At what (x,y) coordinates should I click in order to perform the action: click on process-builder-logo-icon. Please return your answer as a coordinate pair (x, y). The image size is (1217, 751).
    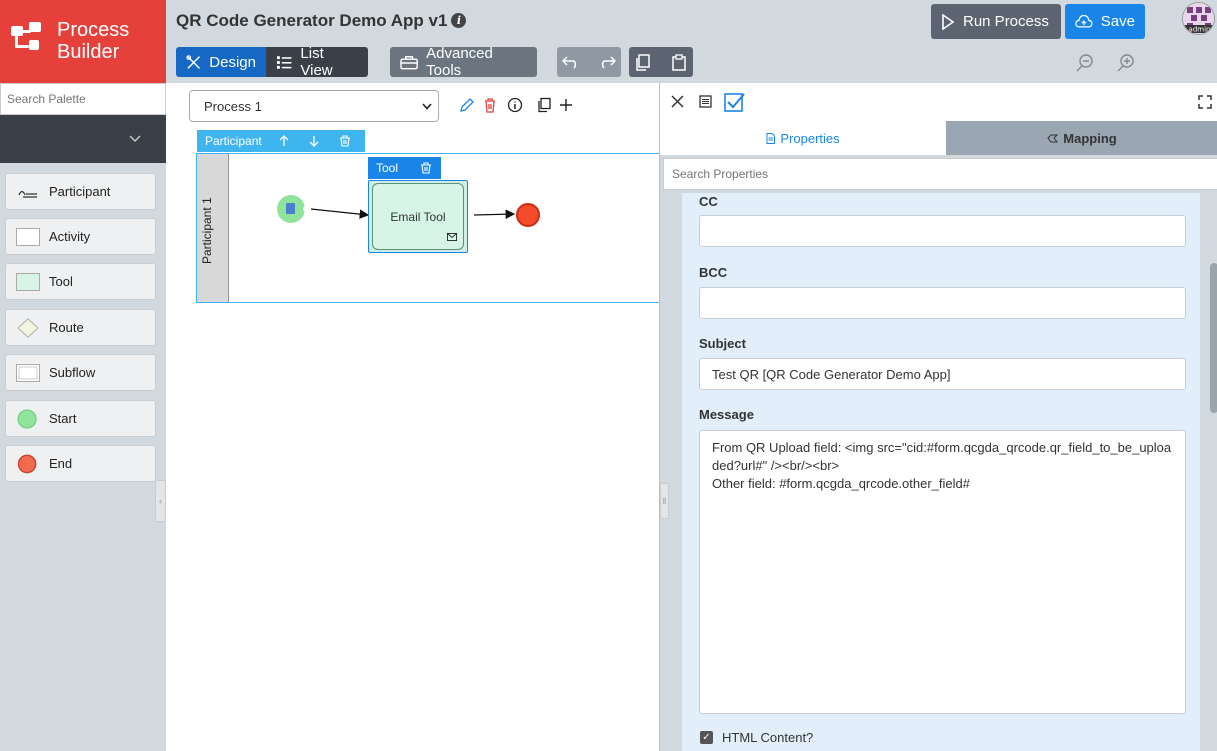
    Looking at the image, I should click on (32, 40).